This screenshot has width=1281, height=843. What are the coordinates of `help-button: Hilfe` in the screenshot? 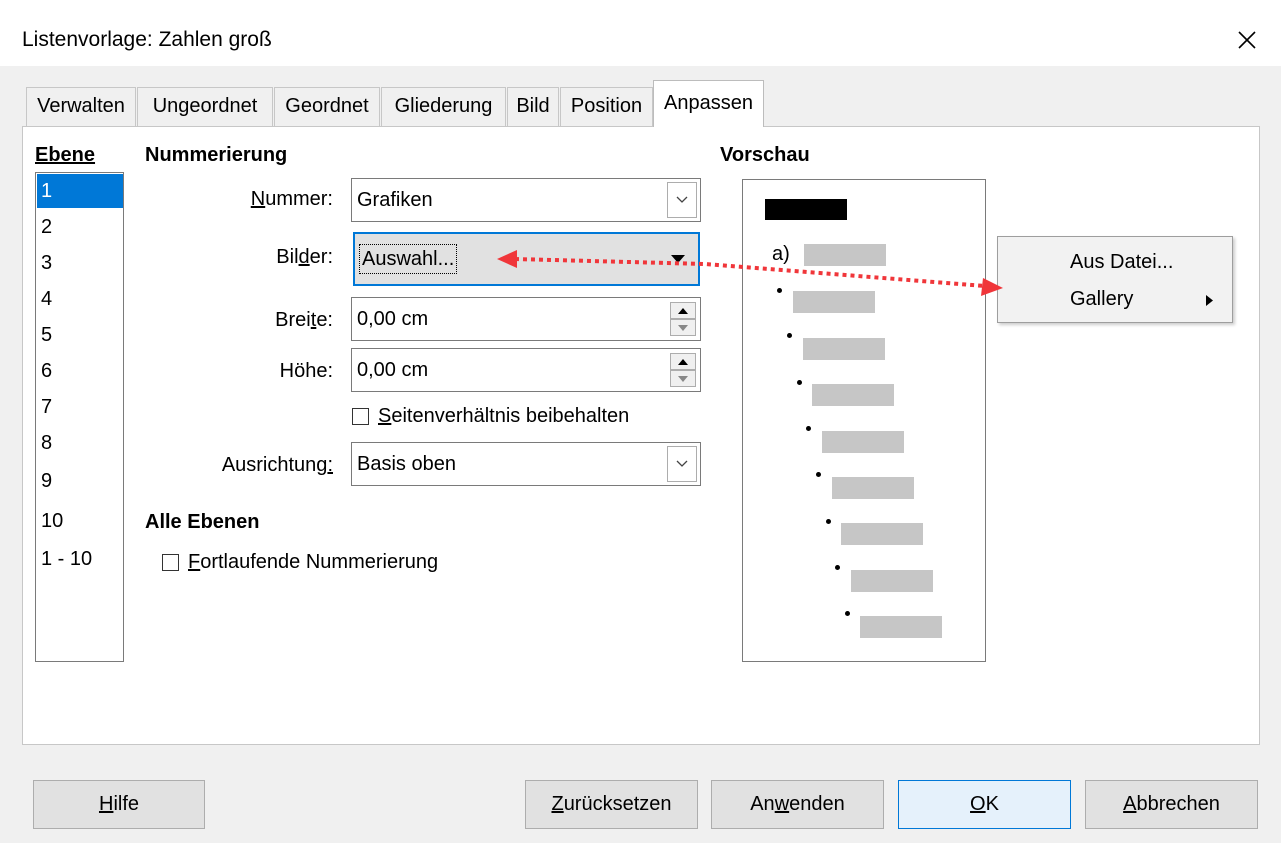 It's located at (119, 804).